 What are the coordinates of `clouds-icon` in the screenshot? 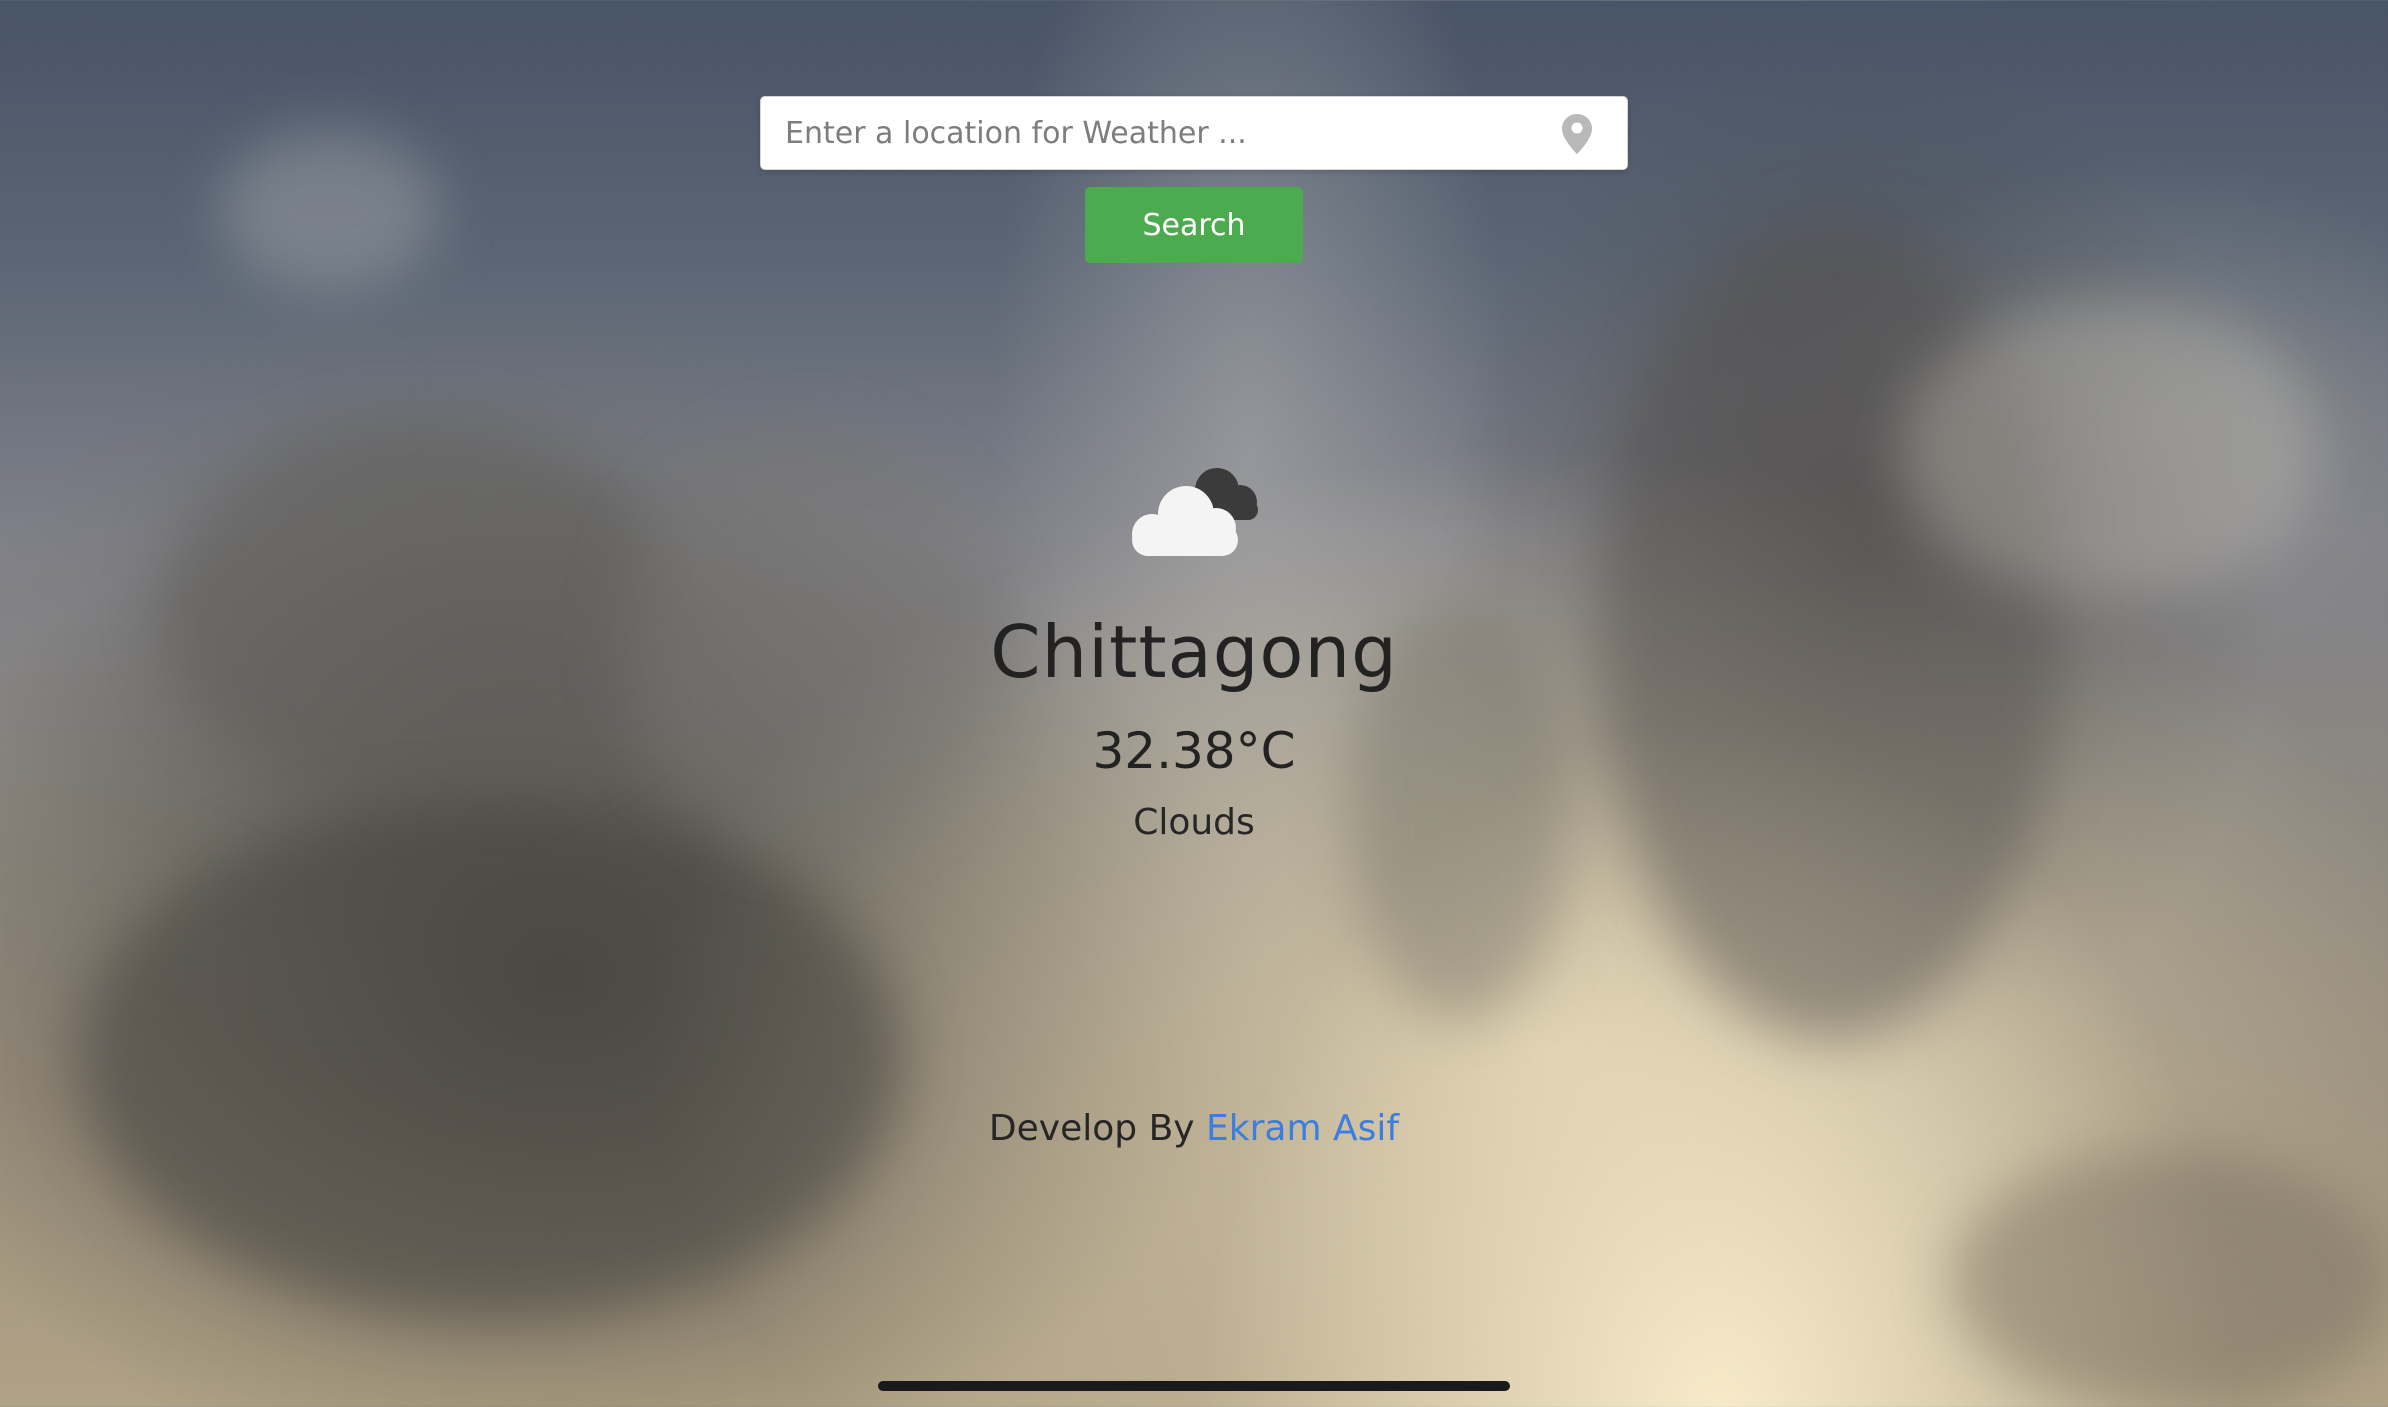 It's located at (1195, 512).